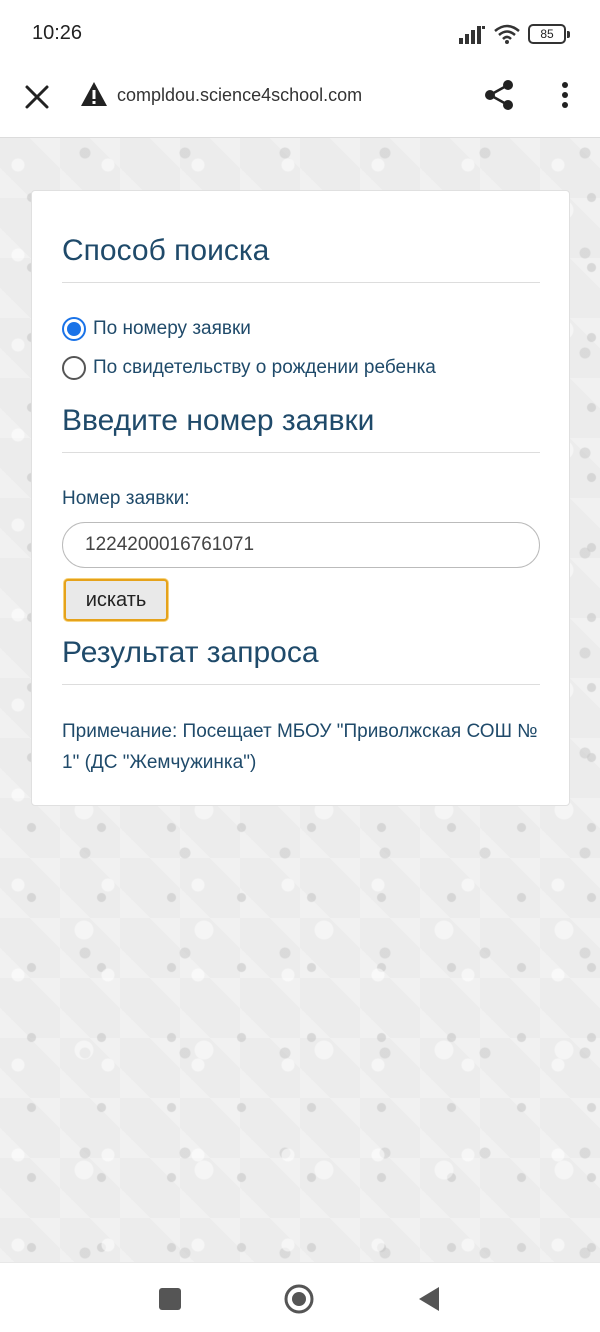 Image resolution: width=600 pixels, height=1332 pixels. I want to click on search-method-title: Способ поиска, so click(166, 250).